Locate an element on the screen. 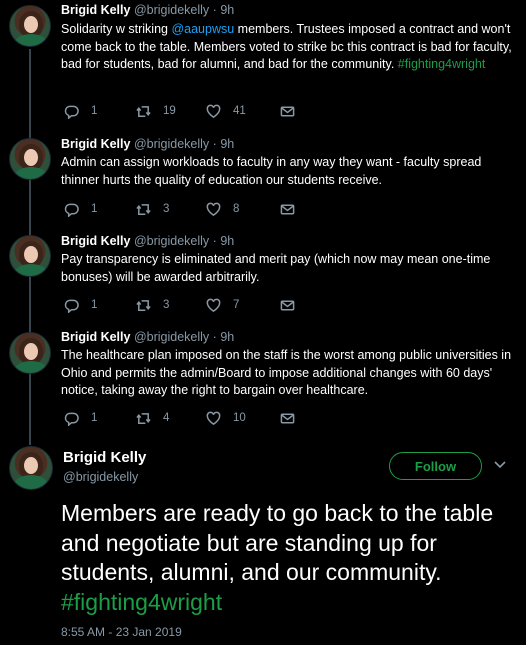  mention-link: @aaupwsu is located at coordinates (202, 29).